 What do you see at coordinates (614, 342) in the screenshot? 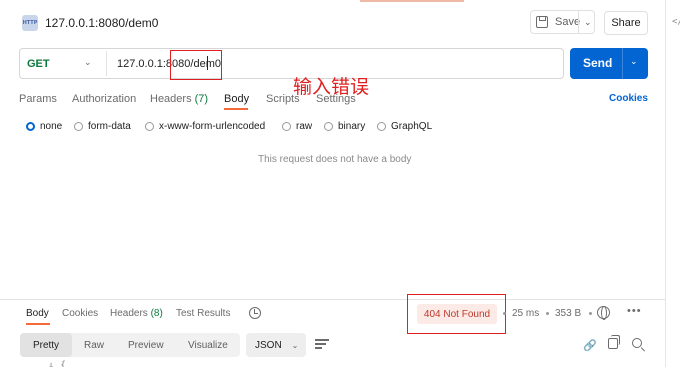
I see `copy-icon` at bounding box center [614, 342].